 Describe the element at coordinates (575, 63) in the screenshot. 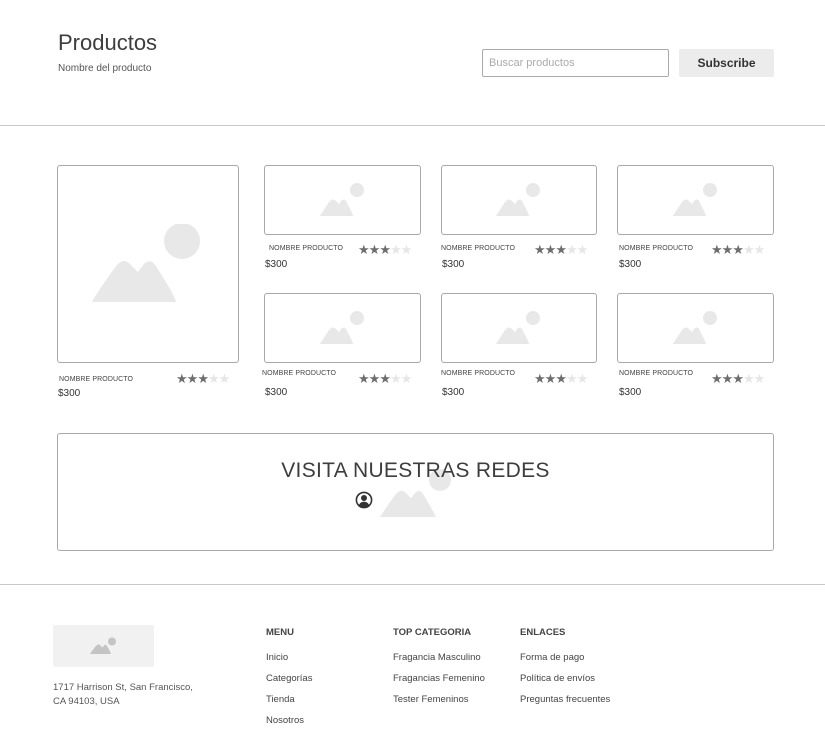

I see `search-input` at that location.